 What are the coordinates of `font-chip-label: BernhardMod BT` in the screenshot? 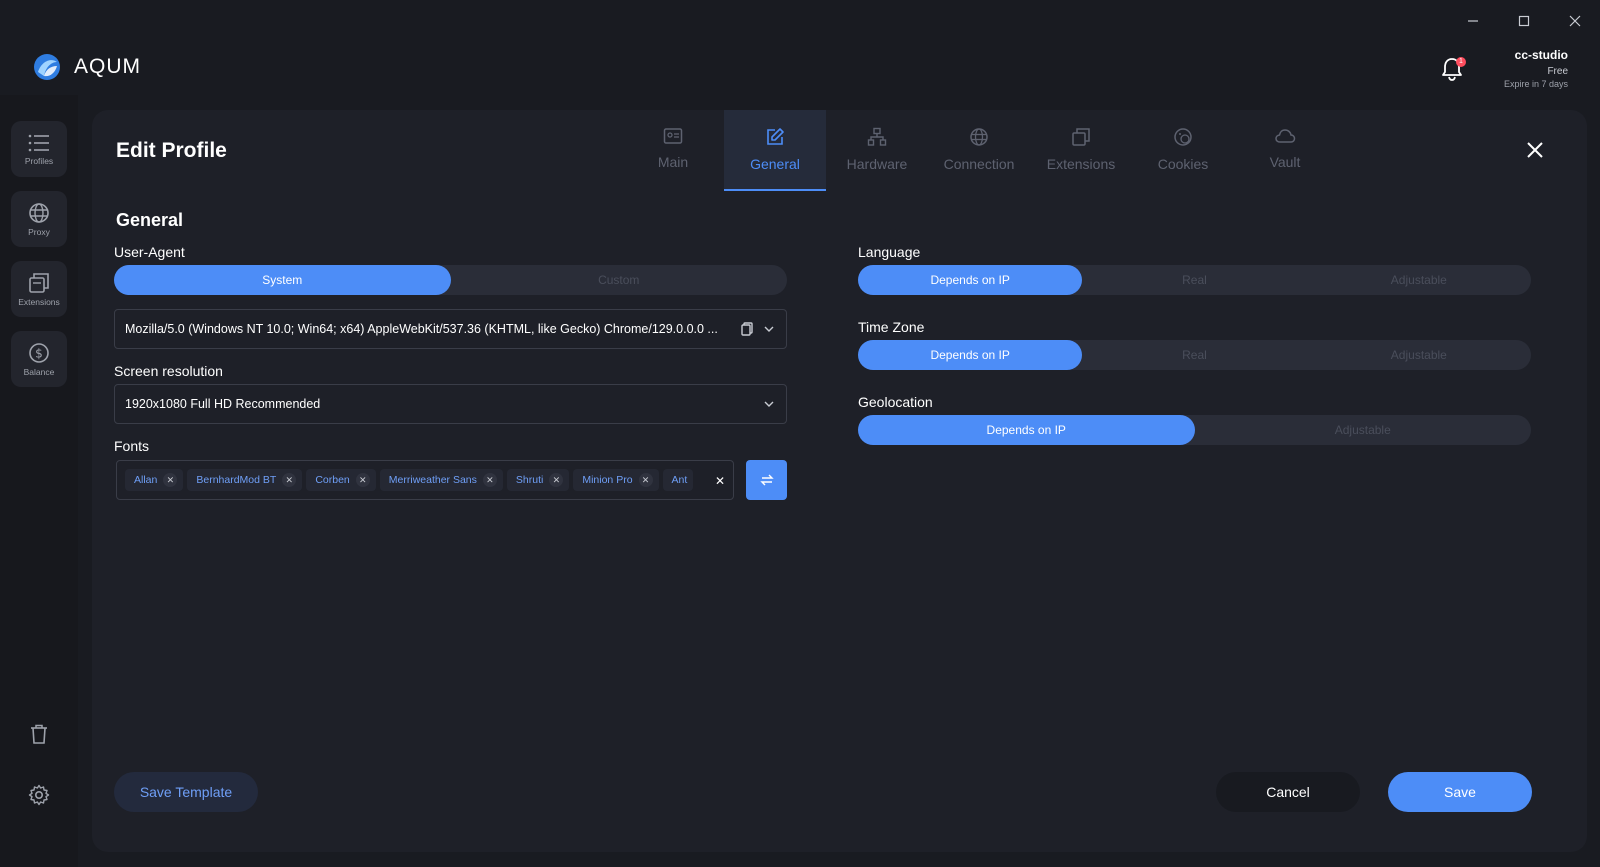 It's located at (236, 480).